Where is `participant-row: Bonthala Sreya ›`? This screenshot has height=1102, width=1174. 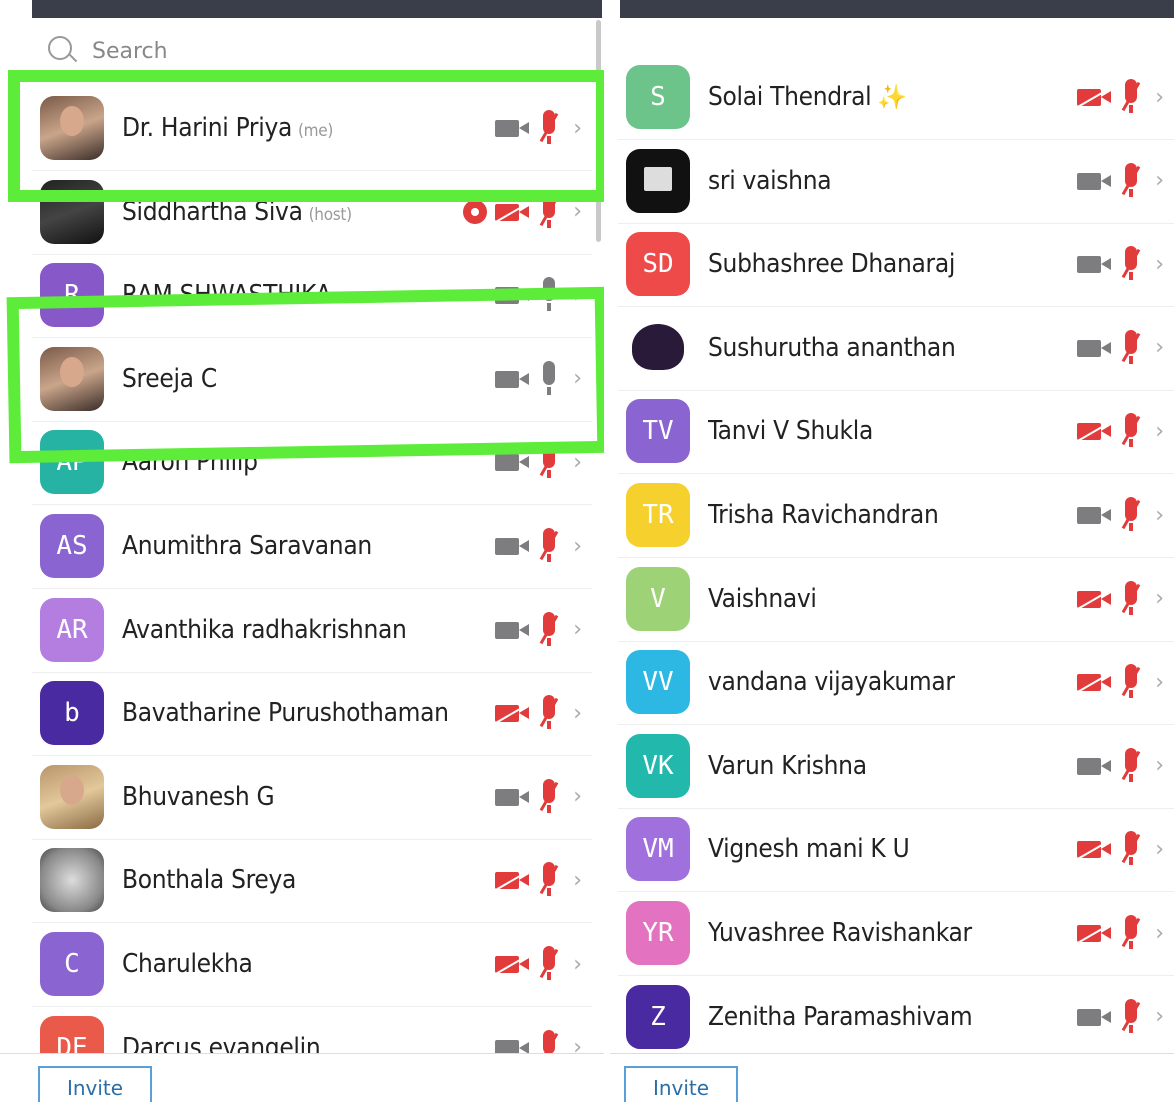
participant-row: Bonthala Sreya › is located at coordinates (312, 881).